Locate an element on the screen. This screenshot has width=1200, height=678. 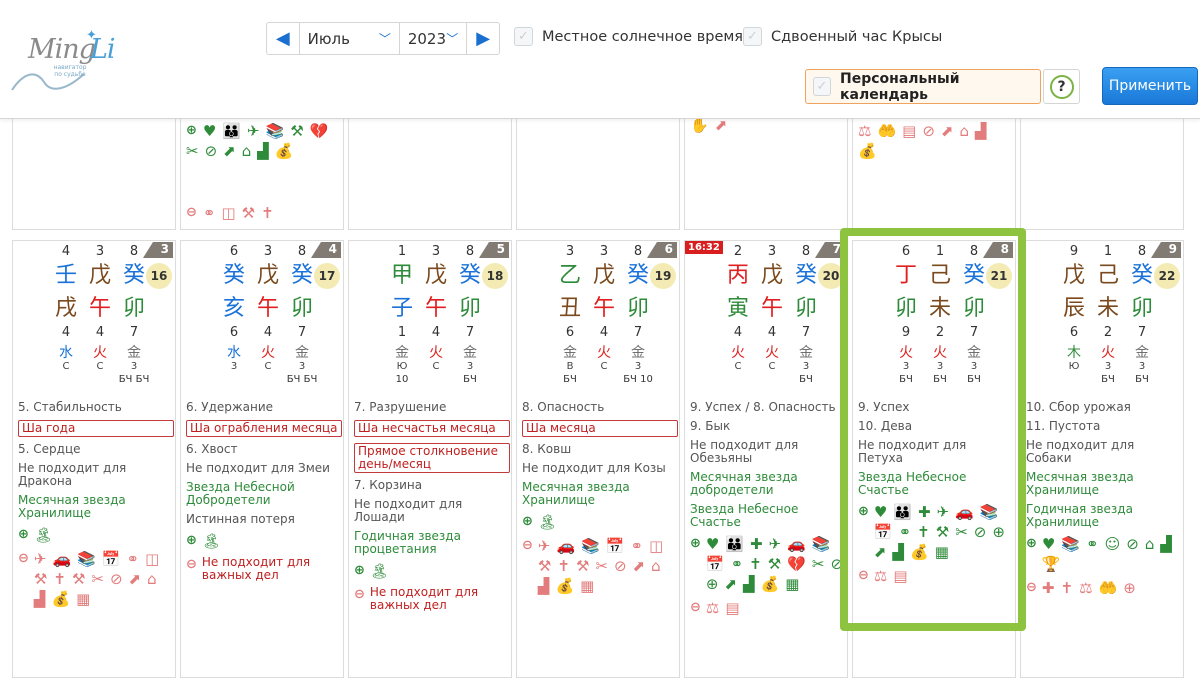
prev-week-cell: ⊕ ♥ 👪 ✈ 📚 ⚒ 💔 ✂ ⊘ ⬈ ⌂ ▟ 💰 ⊖ ⚭ ◫ ⚒ ✝ is located at coordinates (262, 174).